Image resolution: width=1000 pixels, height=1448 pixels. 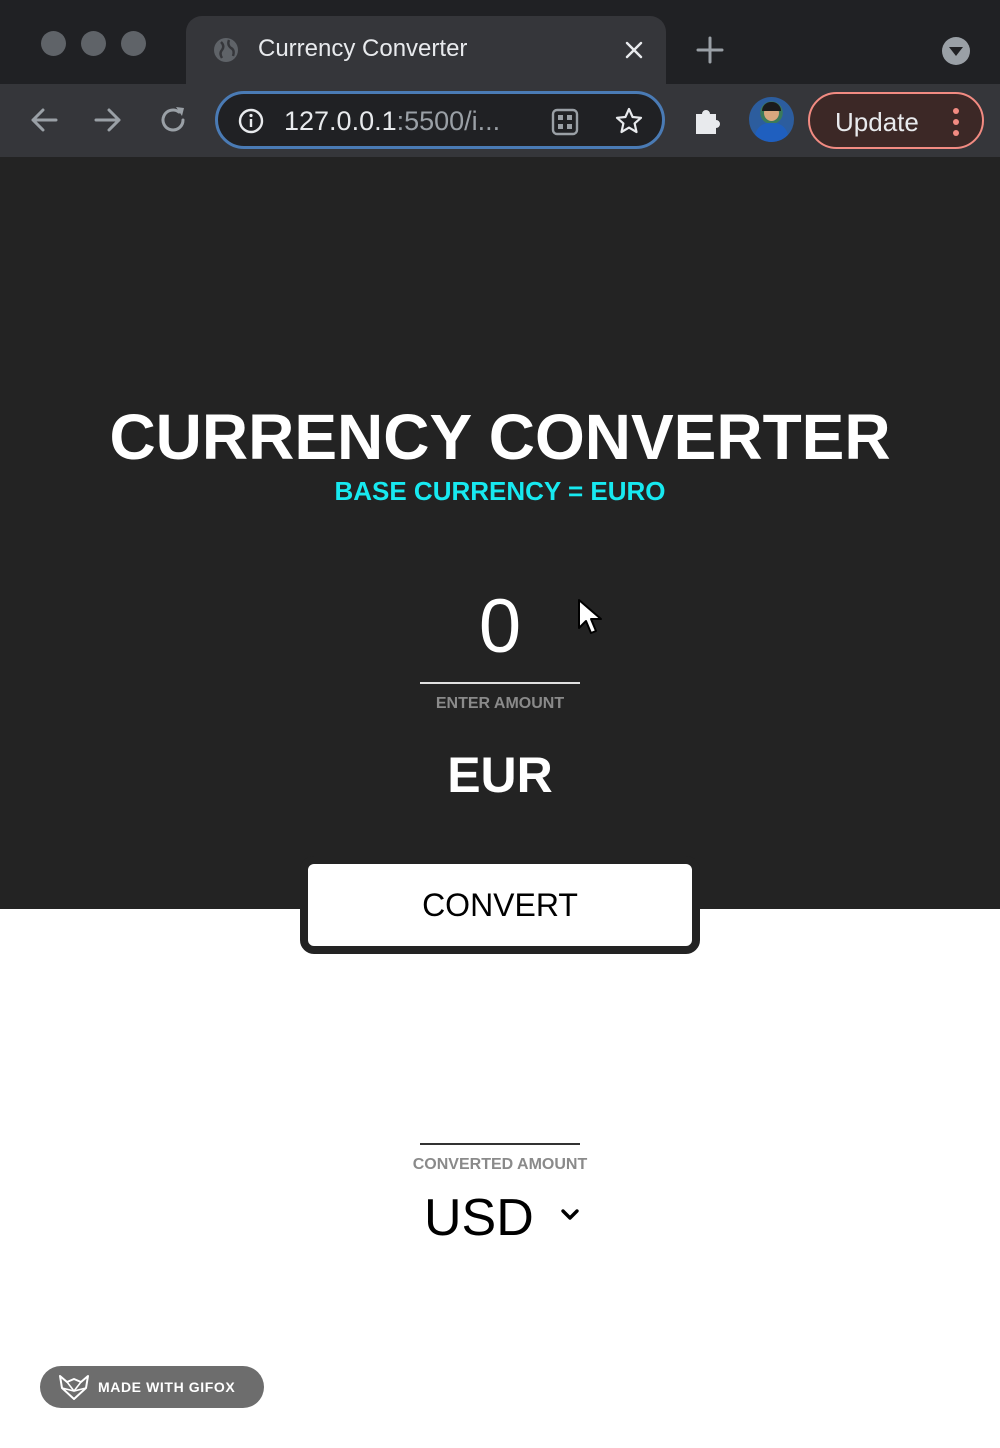 I want to click on window-close-button, so click(x=53, y=43).